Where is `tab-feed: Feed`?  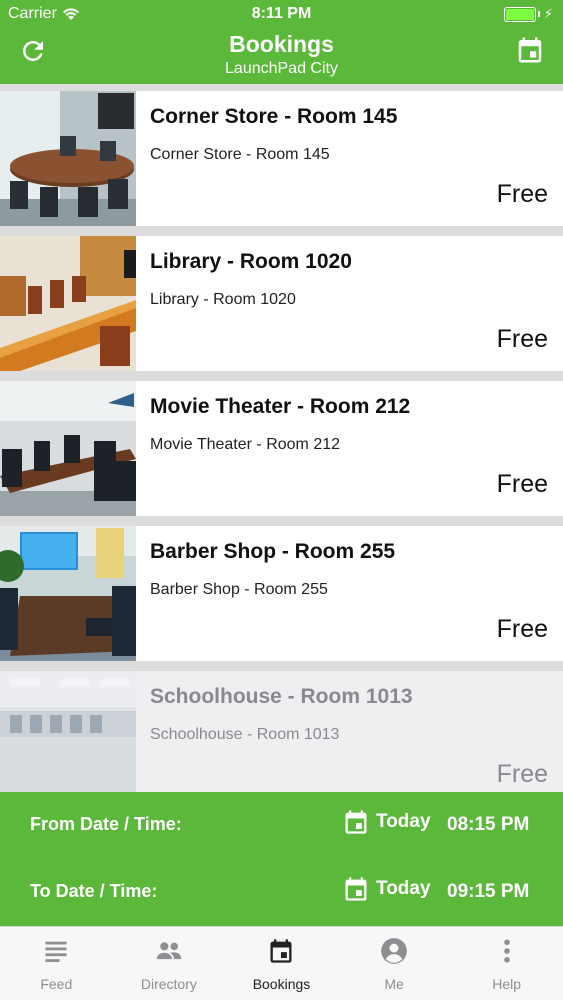 tab-feed: Feed is located at coordinates (56, 963).